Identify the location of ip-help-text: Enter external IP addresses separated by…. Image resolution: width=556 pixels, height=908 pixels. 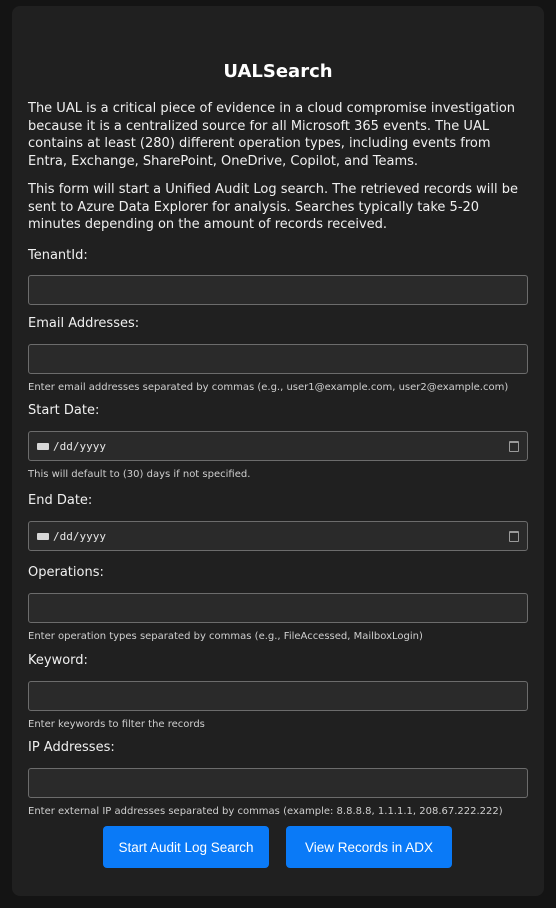
(265, 811).